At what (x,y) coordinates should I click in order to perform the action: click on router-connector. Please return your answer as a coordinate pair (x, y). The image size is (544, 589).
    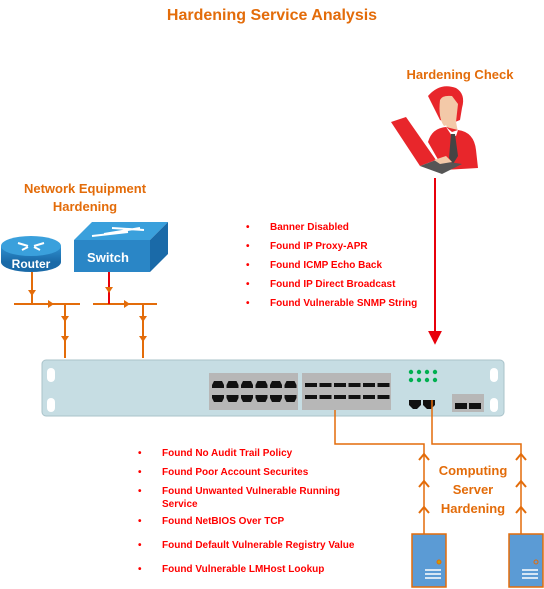
    Looking at the image, I should click on (47, 315).